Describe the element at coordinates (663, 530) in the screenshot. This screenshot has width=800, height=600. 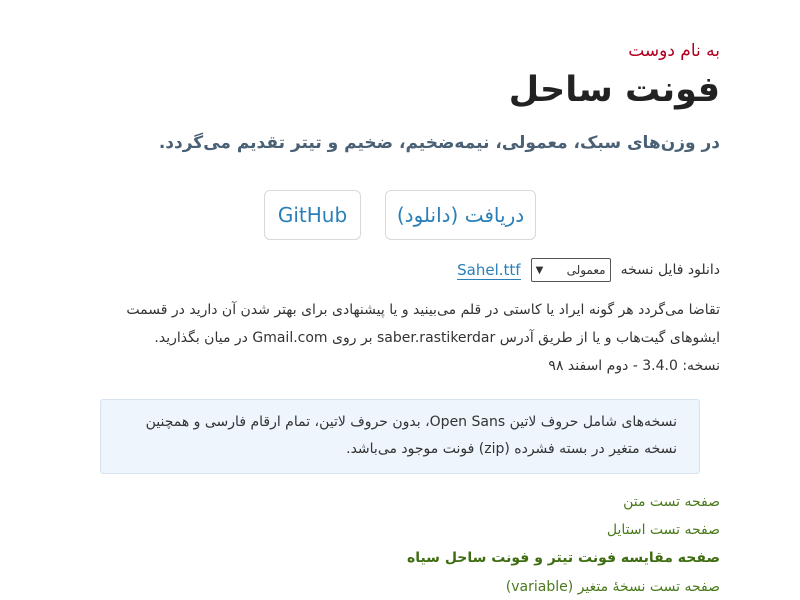
I see `nav-link-style-test: صفحه تست استایل` at that location.